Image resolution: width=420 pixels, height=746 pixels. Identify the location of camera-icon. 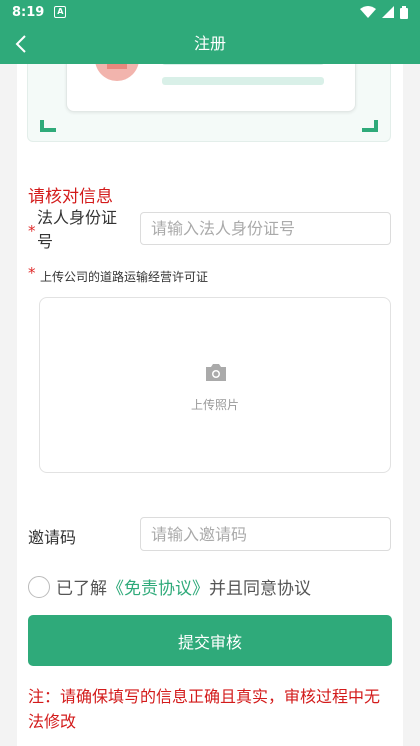
(216, 372).